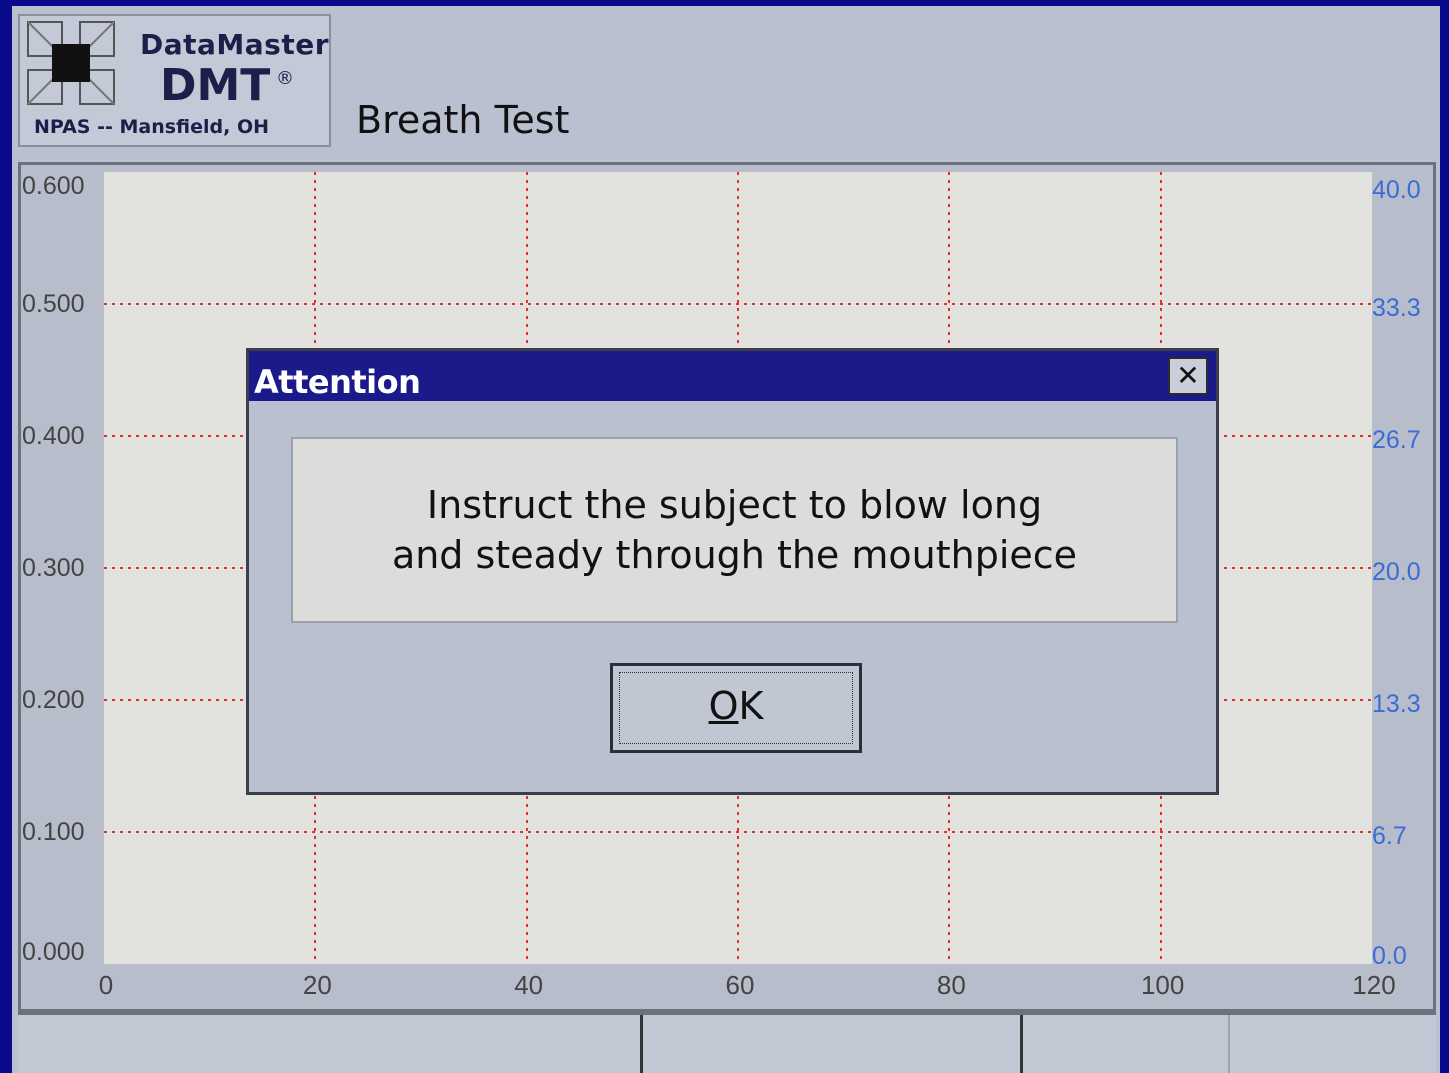 The height and width of the screenshot is (1073, 1449). I want to click on y-axis-left-tick-label: 0.500, so click(53, 304).